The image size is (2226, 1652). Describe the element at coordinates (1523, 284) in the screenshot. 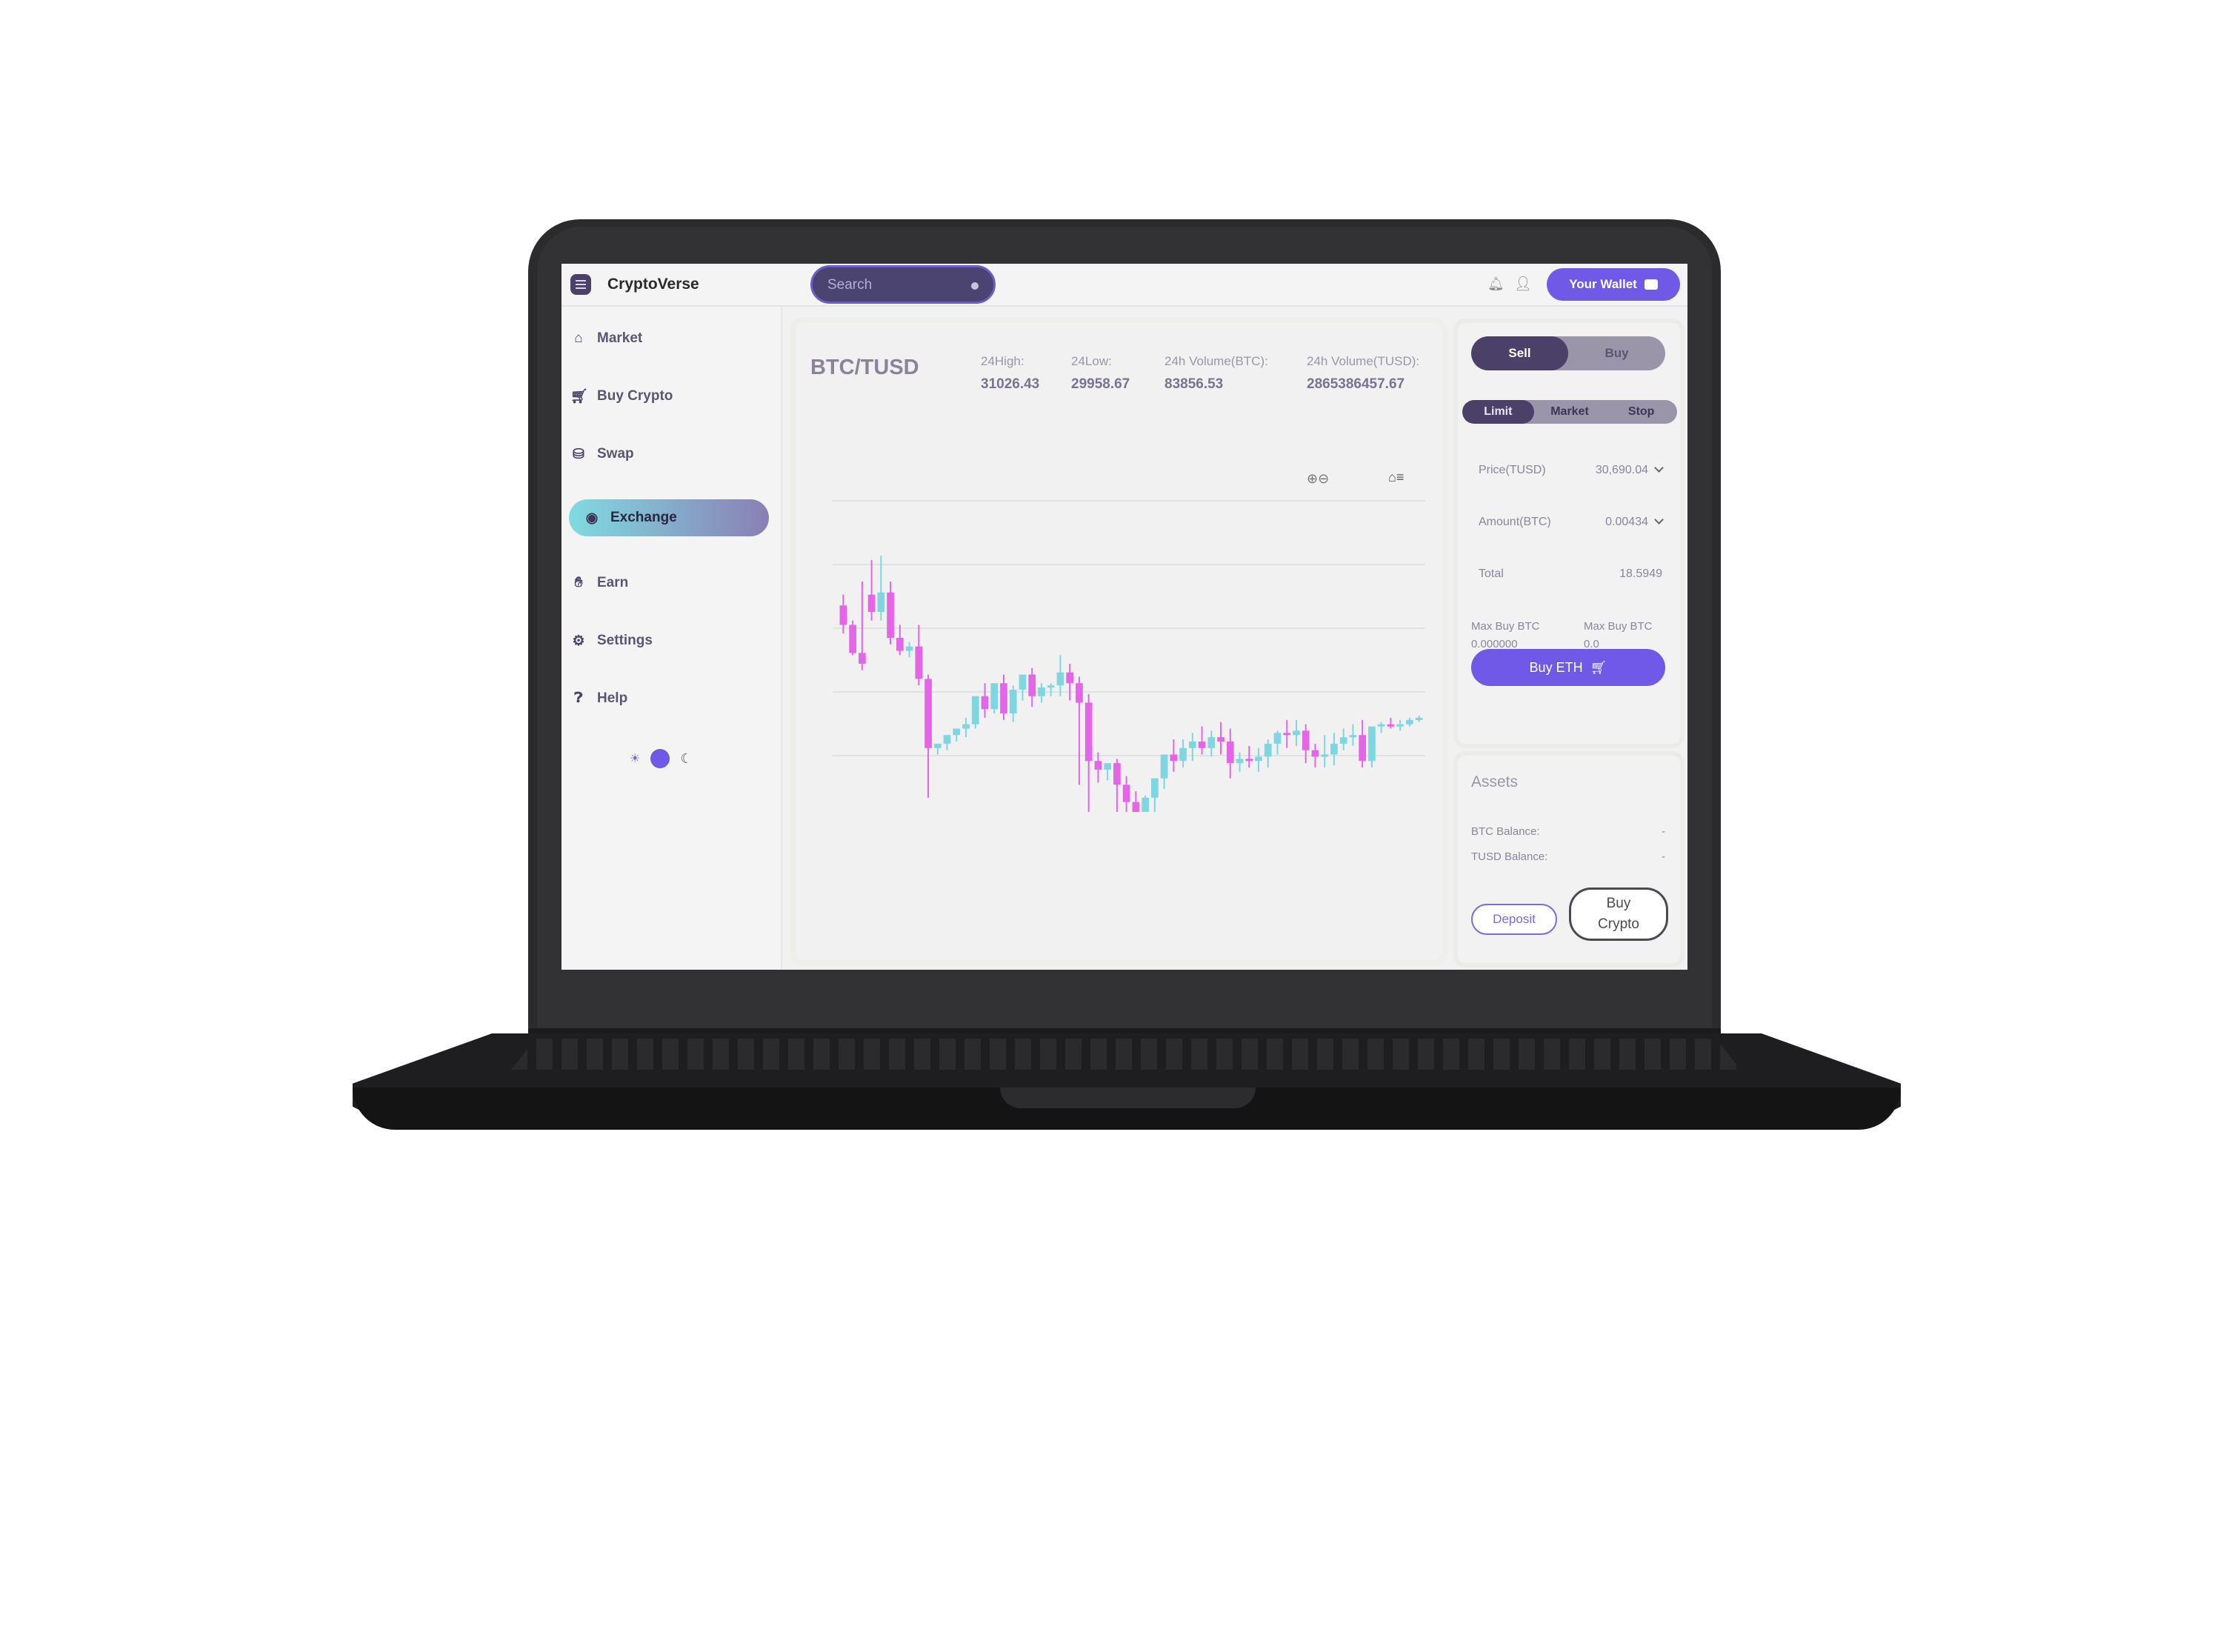

I see `user-icon: 👤︎` at that location.